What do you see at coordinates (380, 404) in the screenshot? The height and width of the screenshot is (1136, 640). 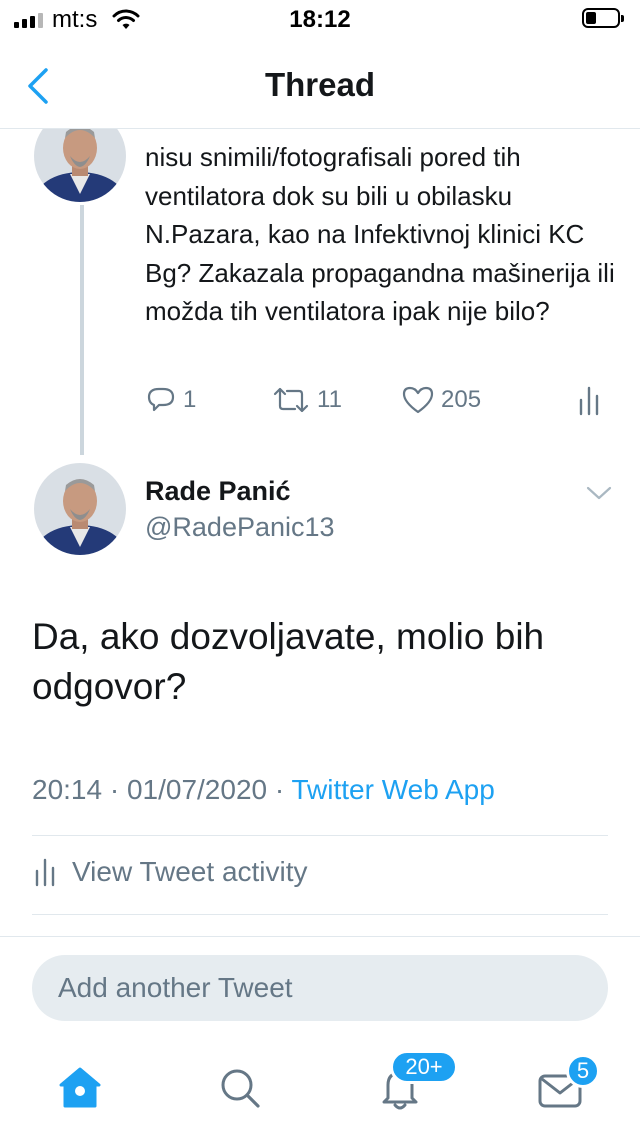 I see `tweet-actions: 1 11 205` at bounding box center [380, 404].